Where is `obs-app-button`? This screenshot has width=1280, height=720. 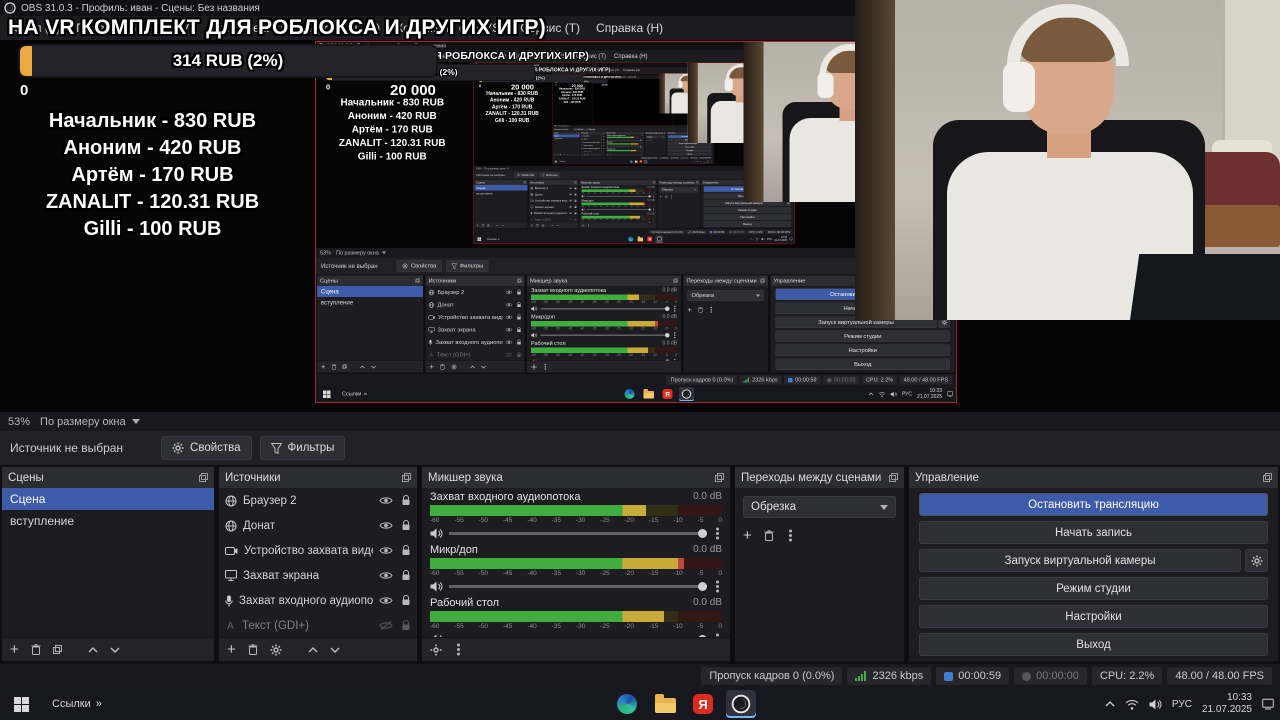 obs-app-button is located at coordinates (659, 239).